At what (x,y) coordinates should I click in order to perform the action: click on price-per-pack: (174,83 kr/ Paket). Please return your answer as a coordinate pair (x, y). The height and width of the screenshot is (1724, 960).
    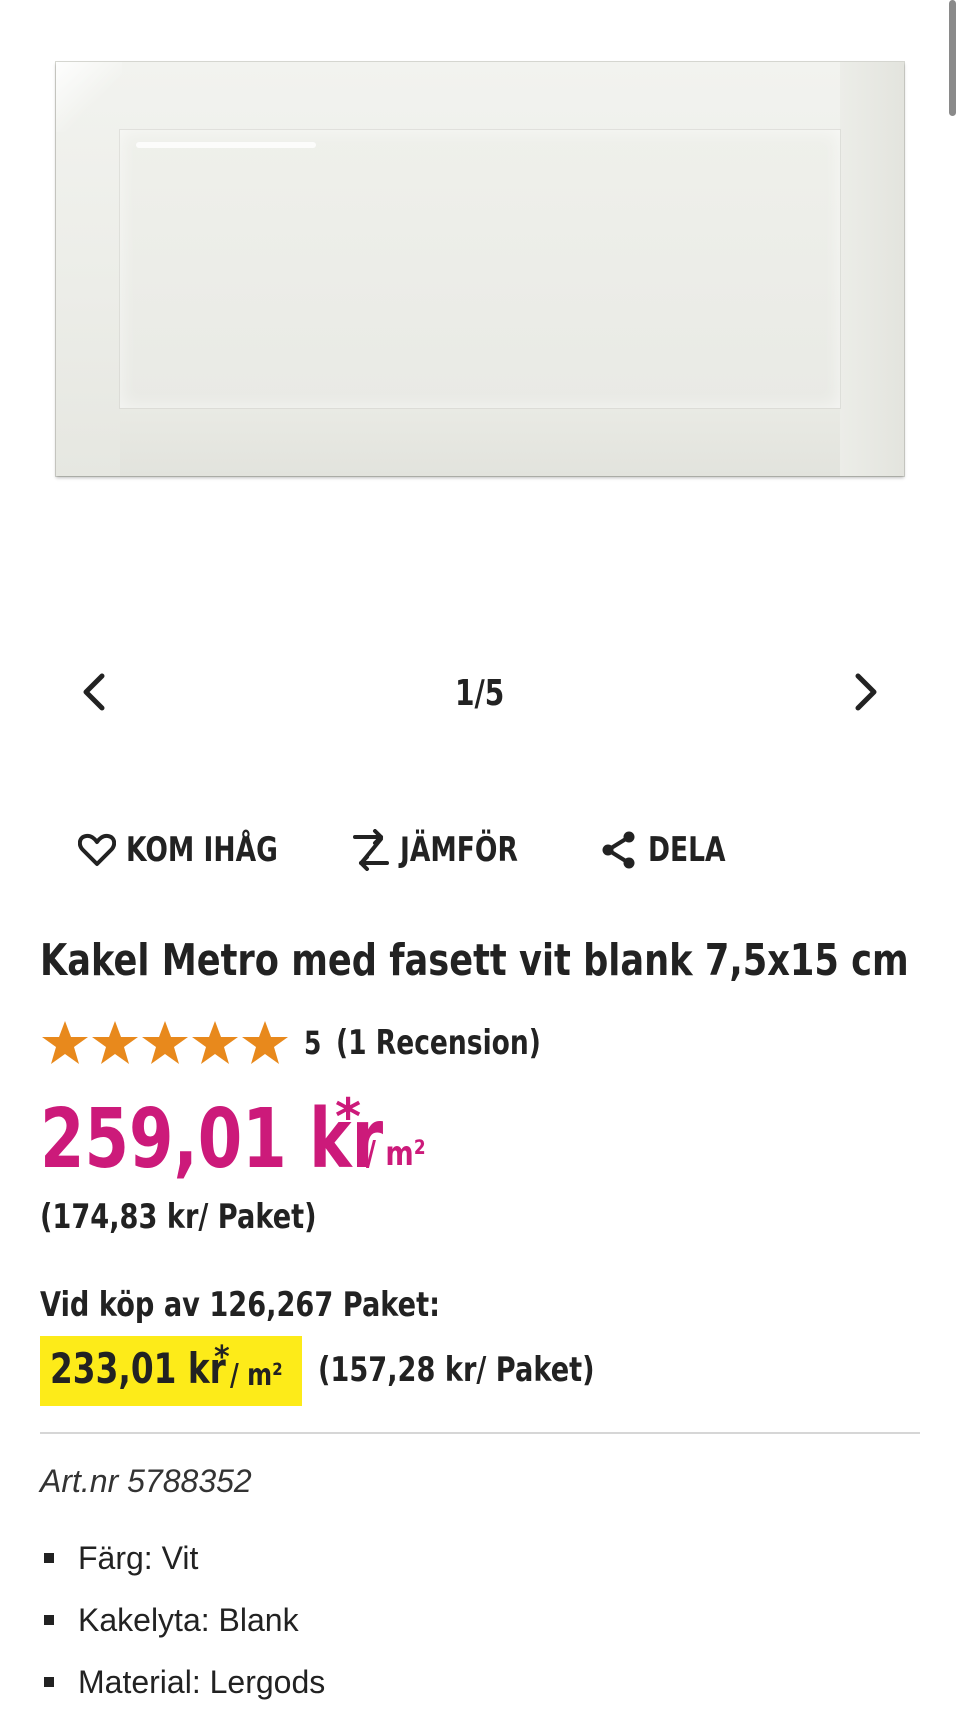
    Looking at the image, I should click on (213, 1217).